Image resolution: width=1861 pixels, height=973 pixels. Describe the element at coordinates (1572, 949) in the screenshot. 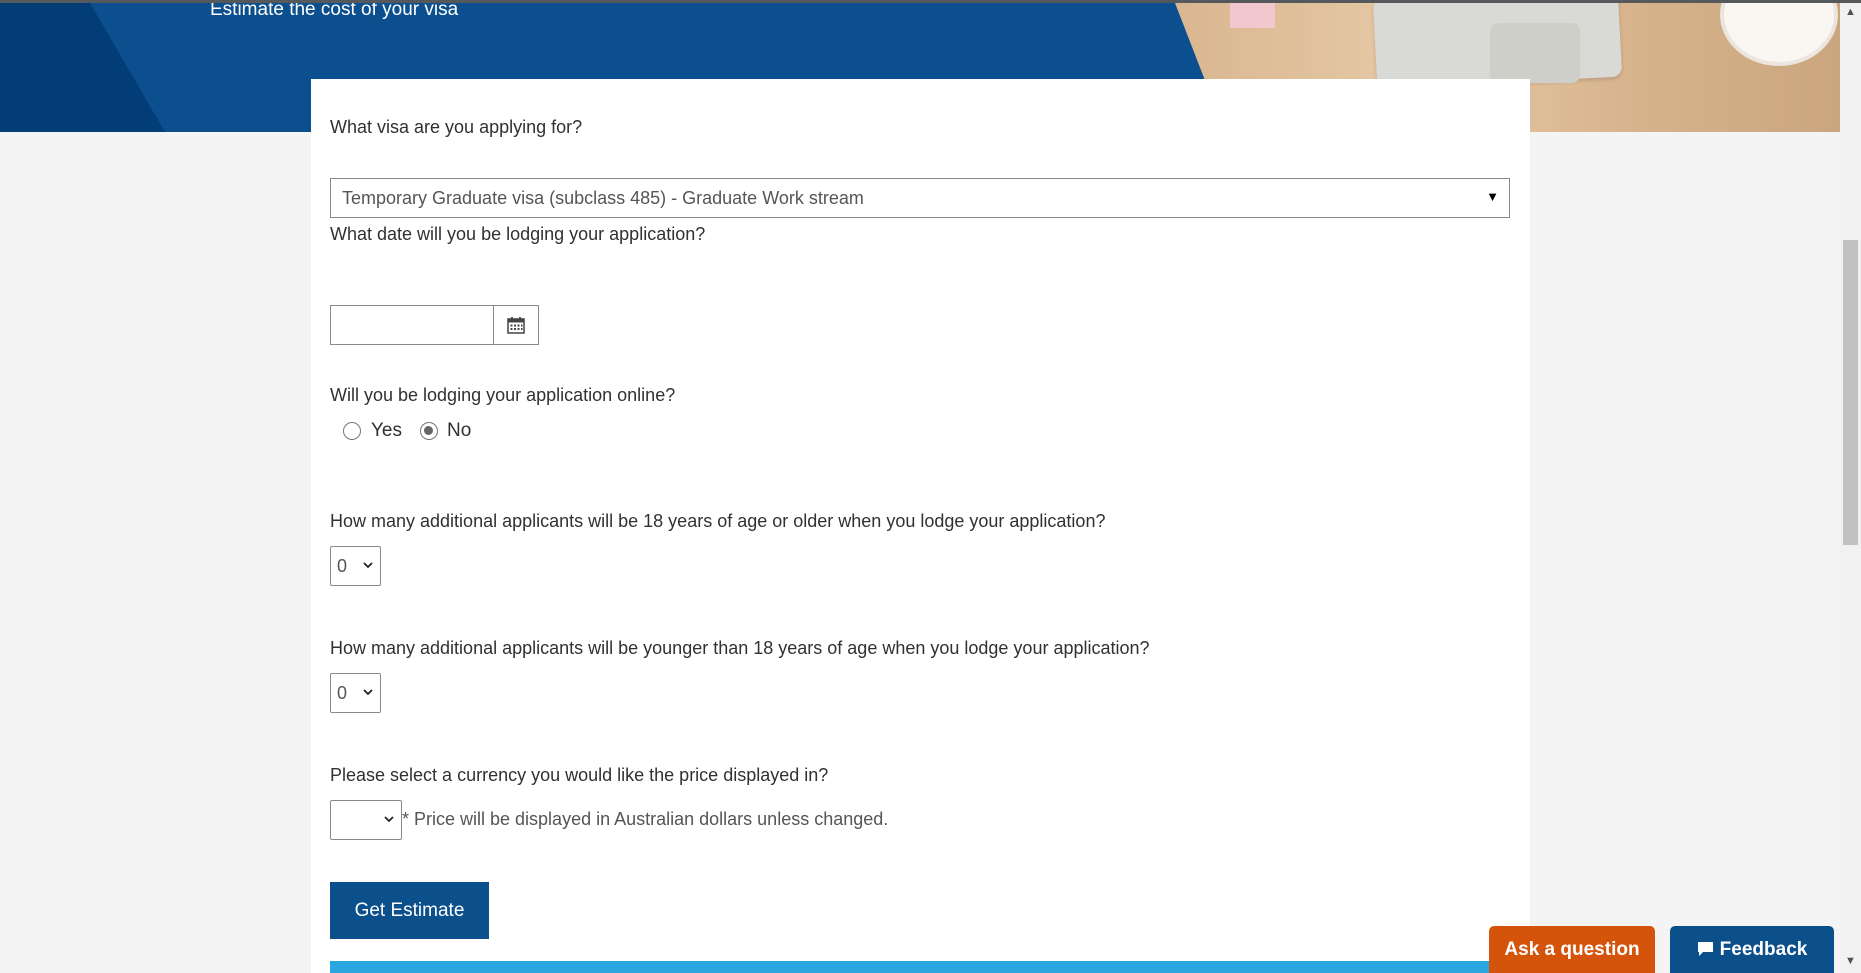

I see `ask-question-button: Ask a question` at that location.